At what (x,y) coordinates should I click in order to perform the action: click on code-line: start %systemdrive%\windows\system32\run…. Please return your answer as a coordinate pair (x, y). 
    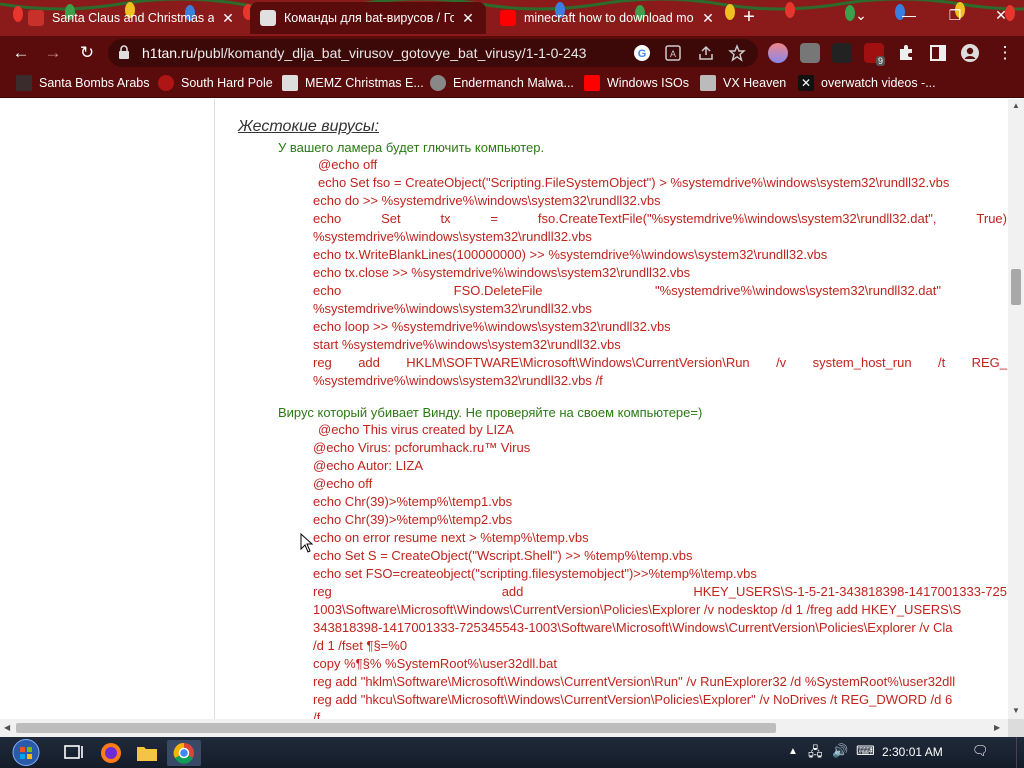
    Looking at the image, I should click on (467, 344).